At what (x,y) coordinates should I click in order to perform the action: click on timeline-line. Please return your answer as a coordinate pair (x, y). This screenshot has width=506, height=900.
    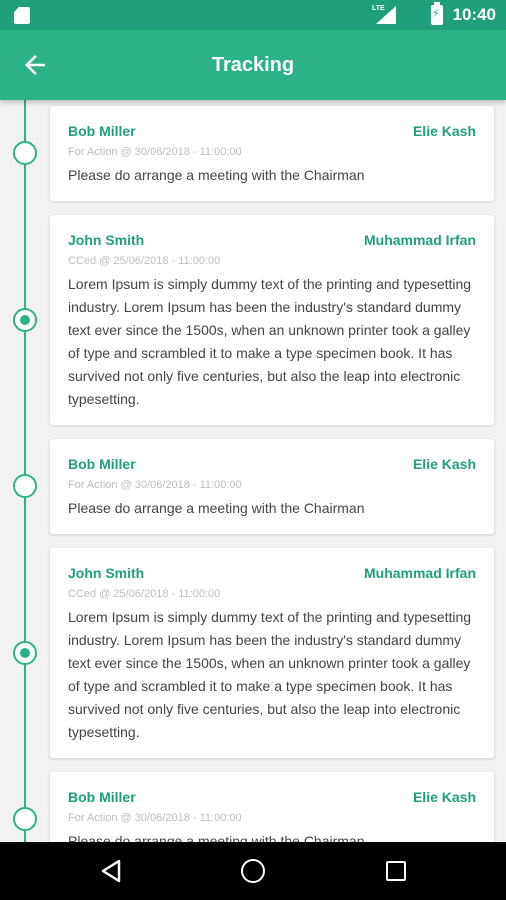
    Looking at the image, I should click on (25, 471).